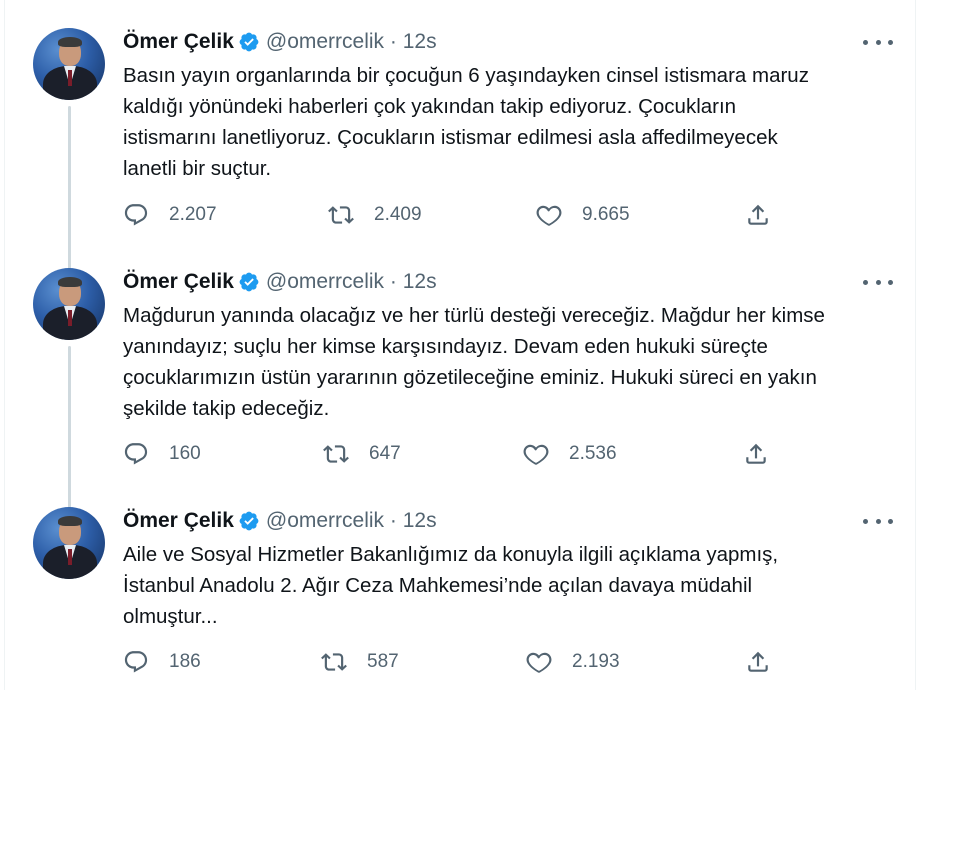 The height and width of the screenshot is (841, 960). What do you see at coordinates (185, 661) in the screenshot?
I see `reply-count: 186` at bounding box center [185, 661].